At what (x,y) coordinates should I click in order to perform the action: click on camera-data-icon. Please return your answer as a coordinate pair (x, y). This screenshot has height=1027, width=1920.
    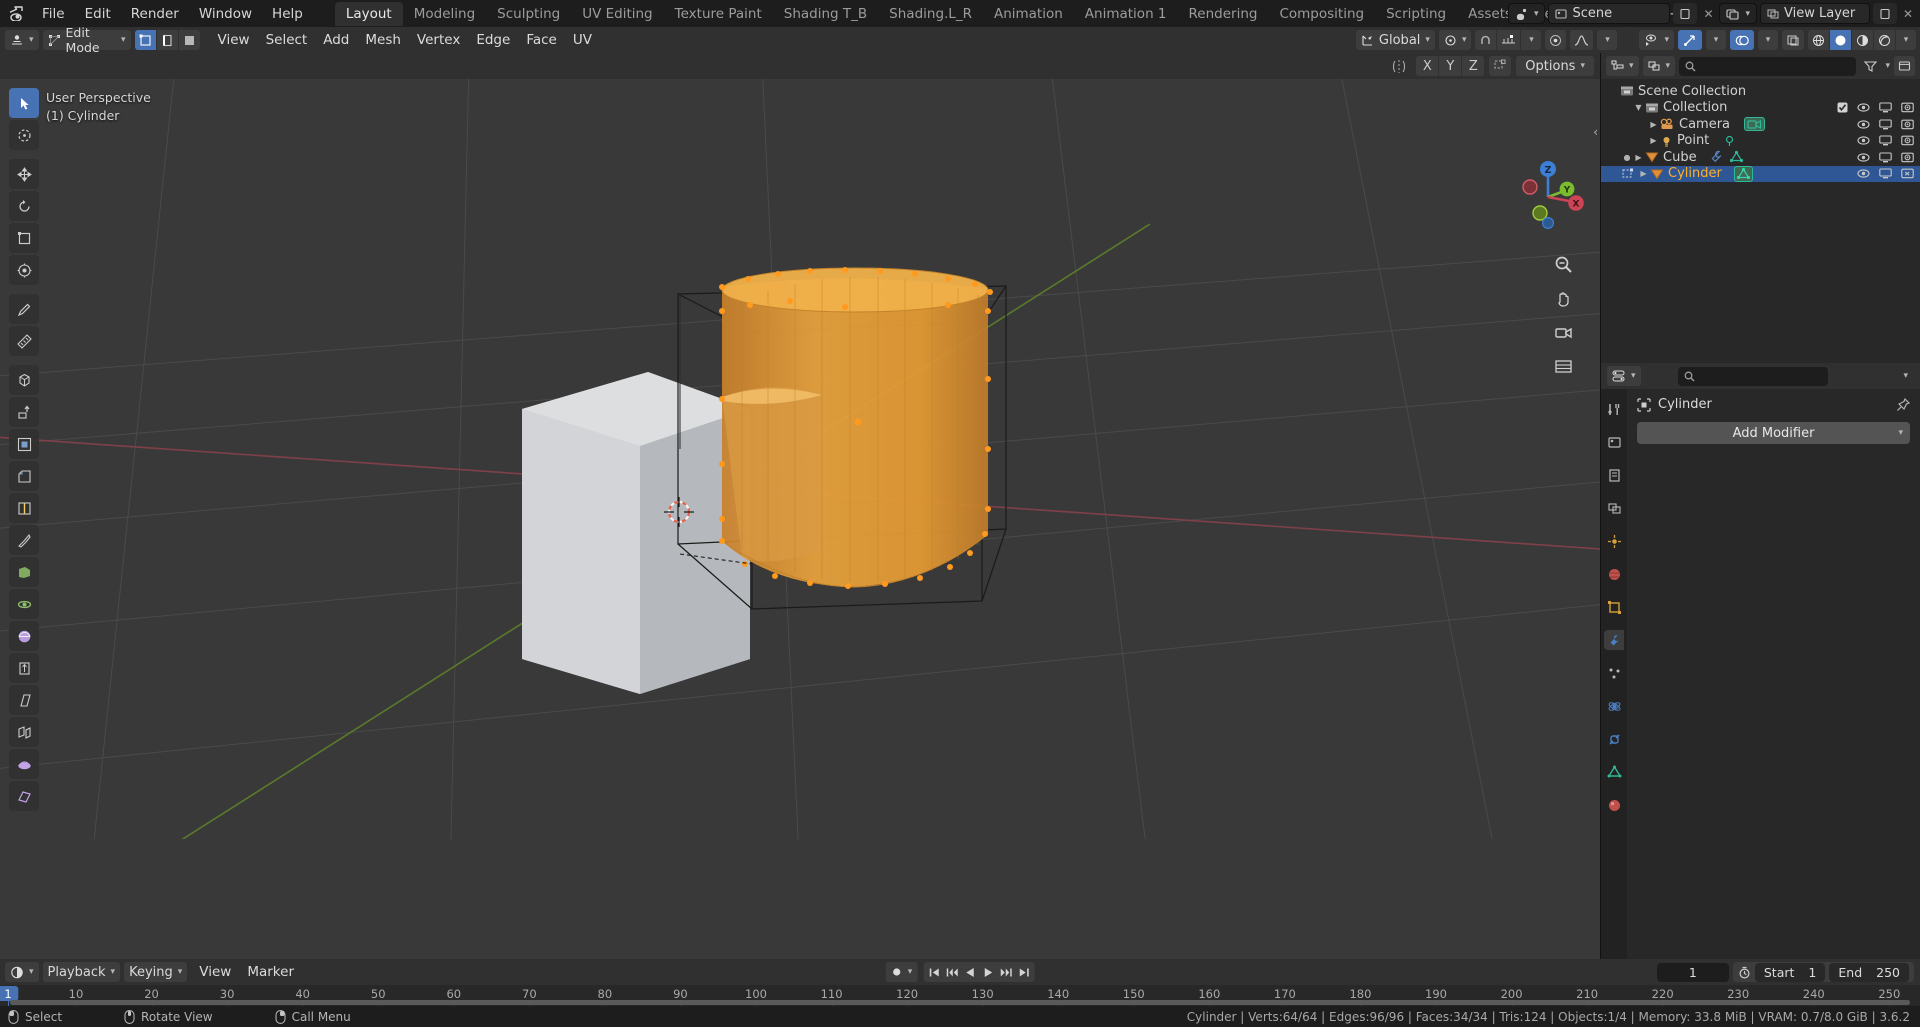
    Looking at the image, I should click on (1755, 124).